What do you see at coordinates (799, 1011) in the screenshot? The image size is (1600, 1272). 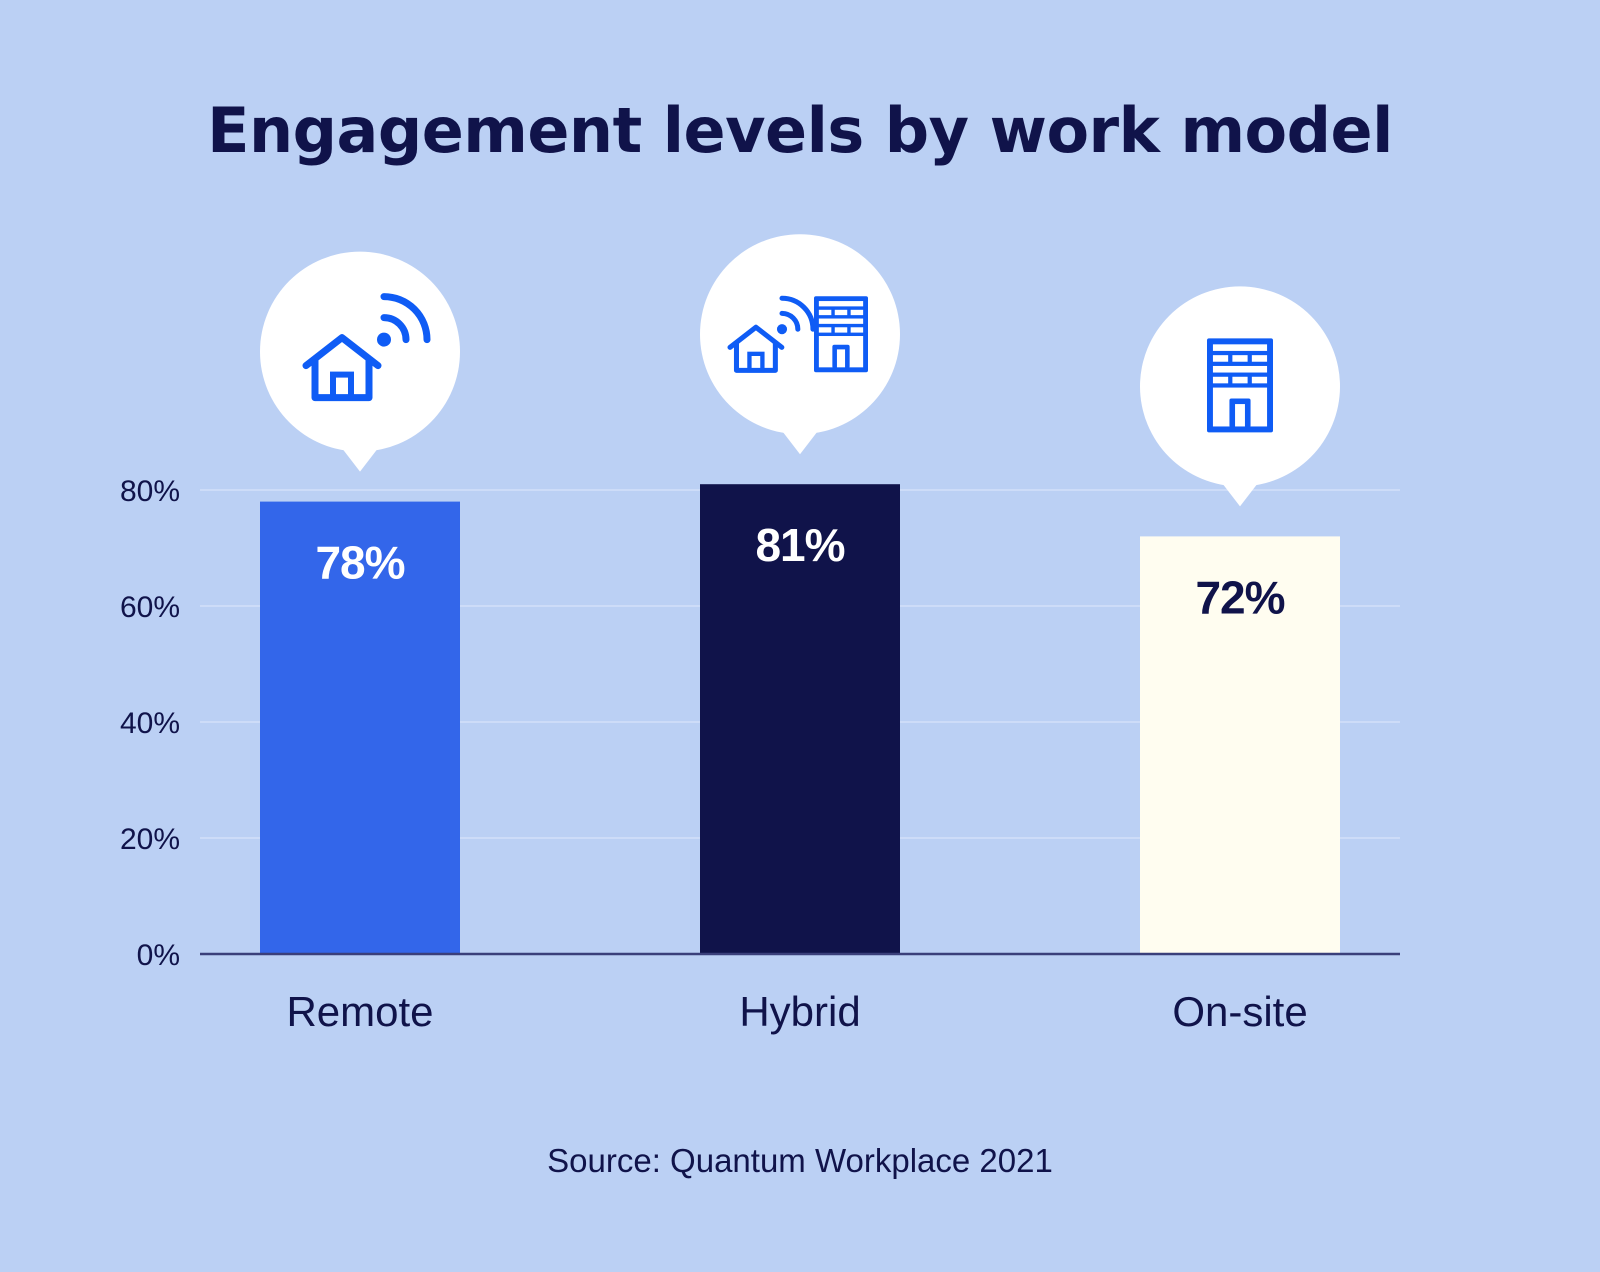 I see `x-category-label: Hybrid` at bounding box center [799, 1011].